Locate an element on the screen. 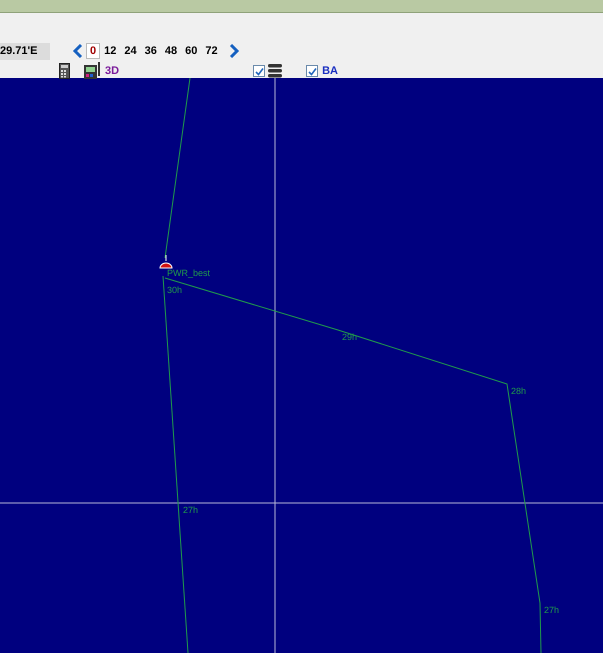 The image size is (603, 653). boat-label: PWR_best is located at coordinates (188, 273).